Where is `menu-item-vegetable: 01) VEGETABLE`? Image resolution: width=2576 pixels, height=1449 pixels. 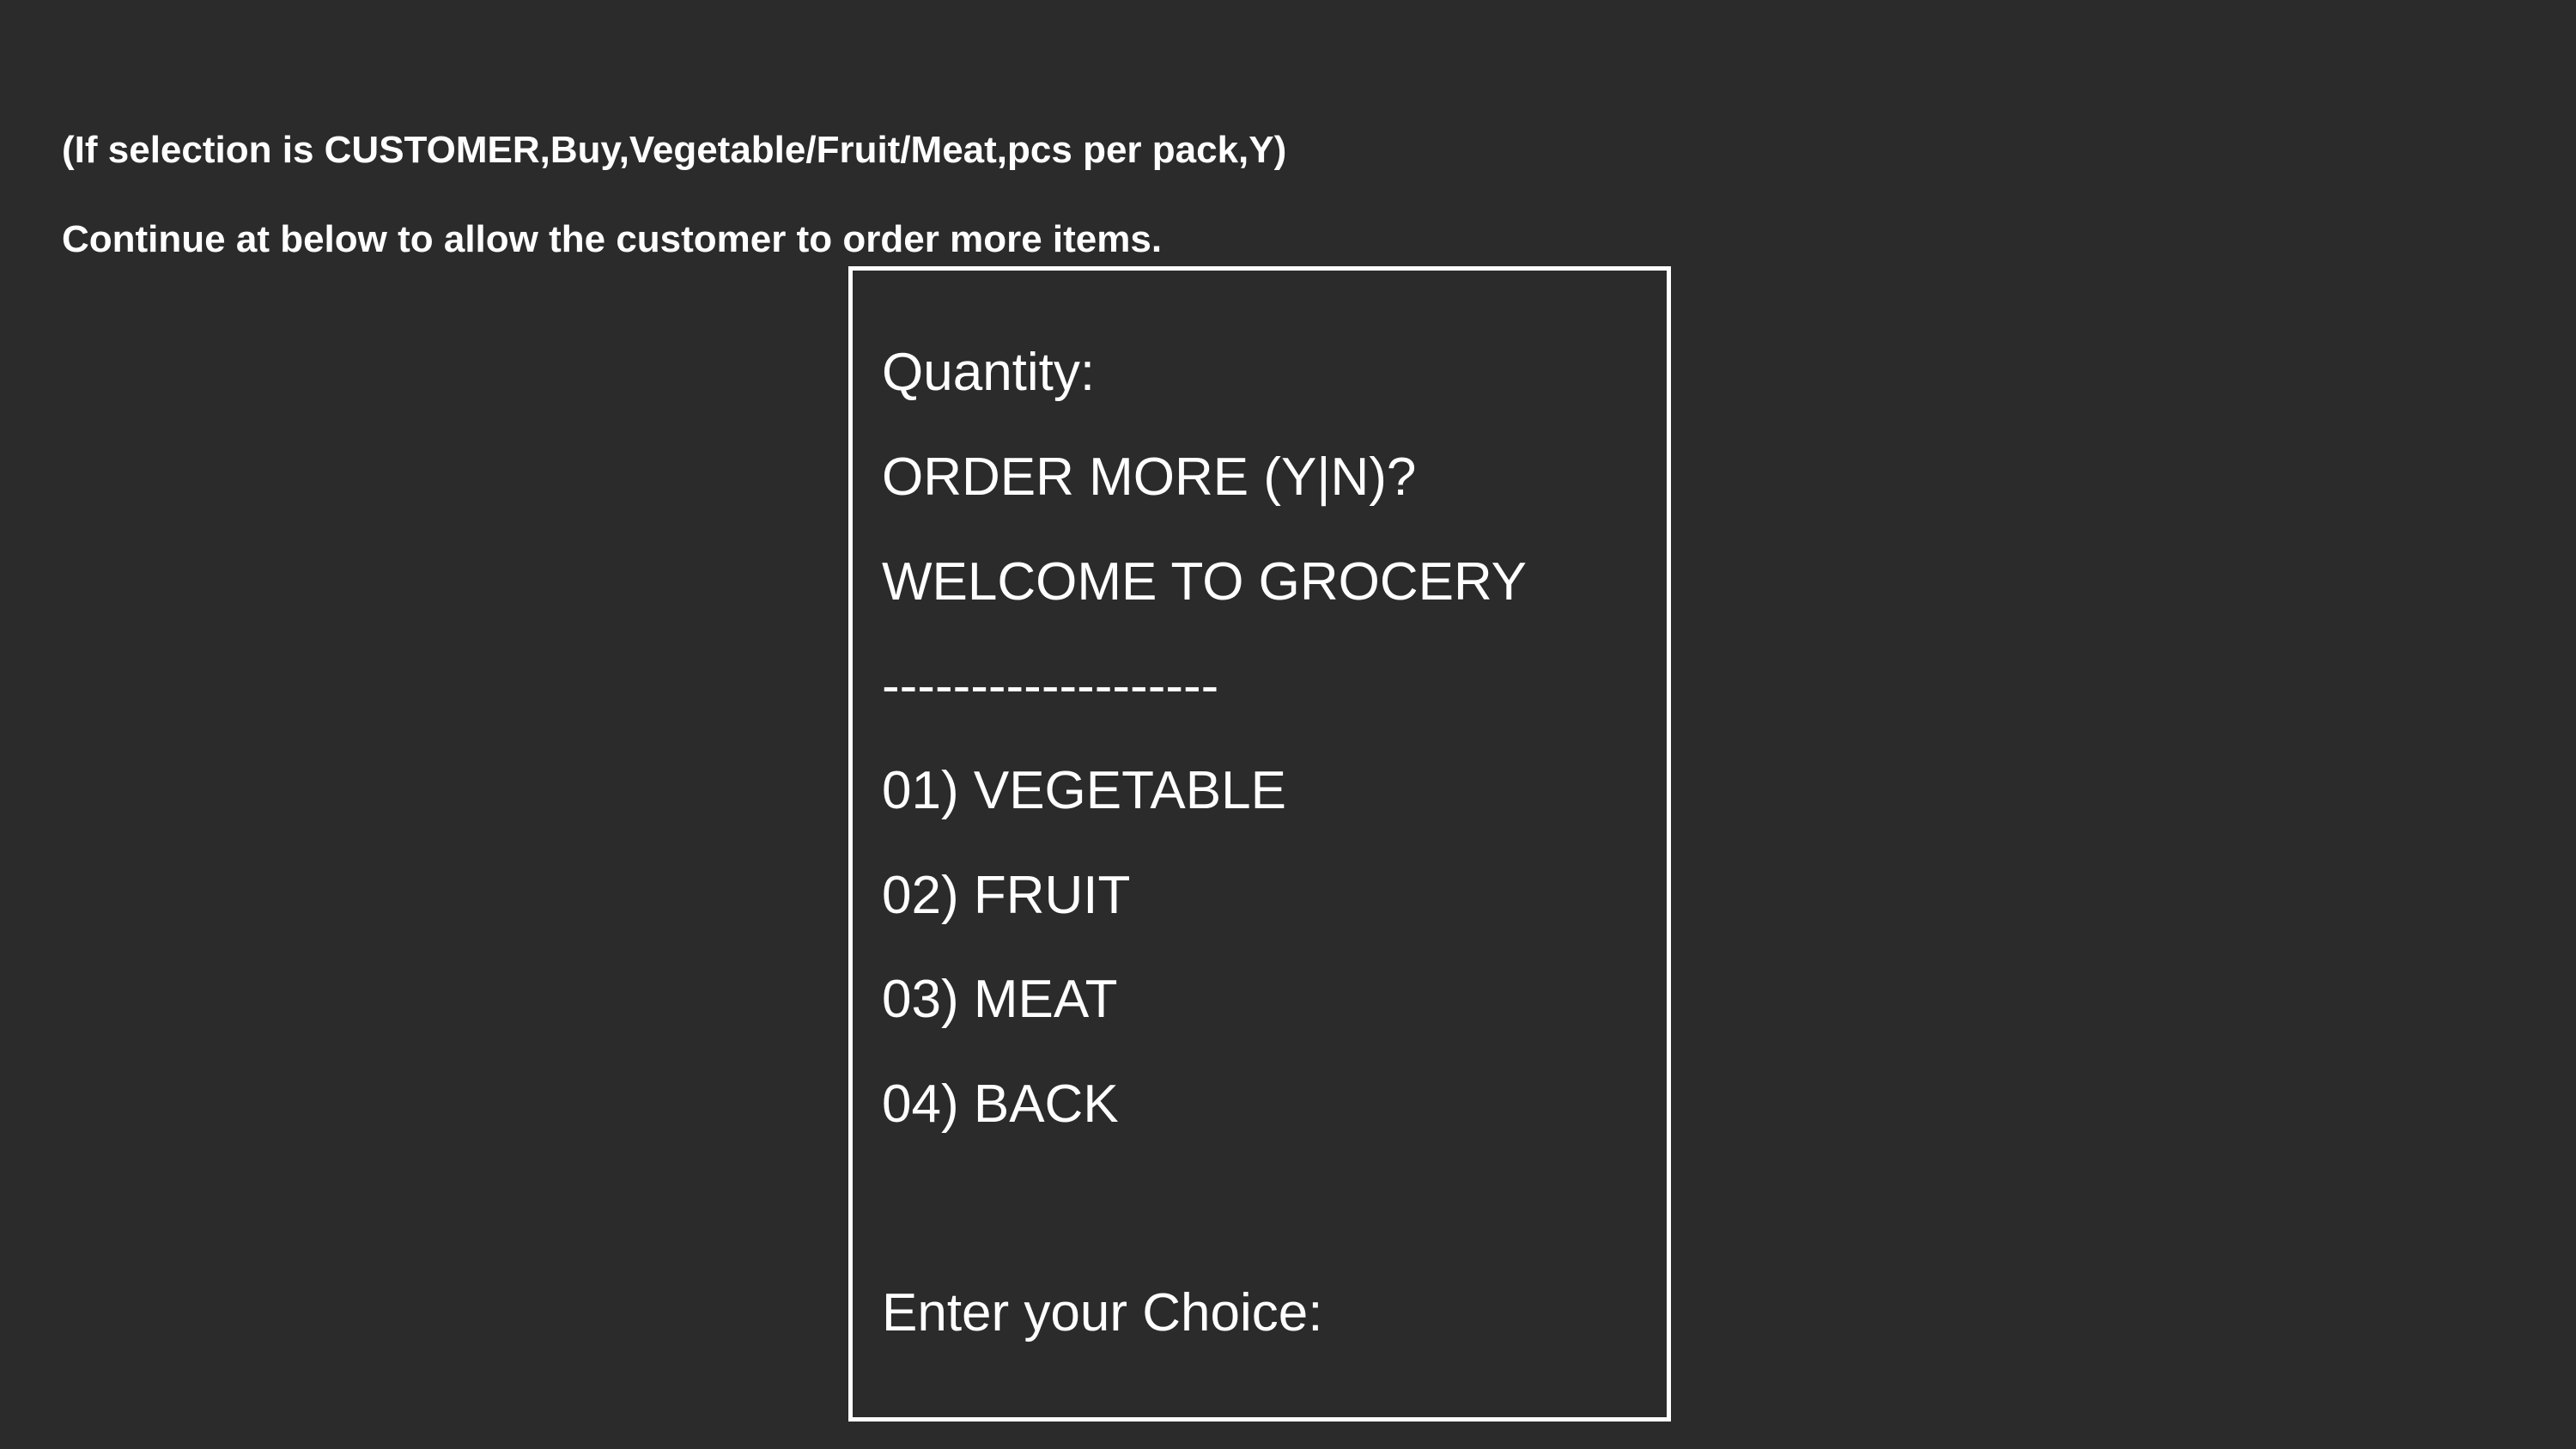
menu-item-vegetable: 01) VEGETABLE is located at coordinates (1084, 790).